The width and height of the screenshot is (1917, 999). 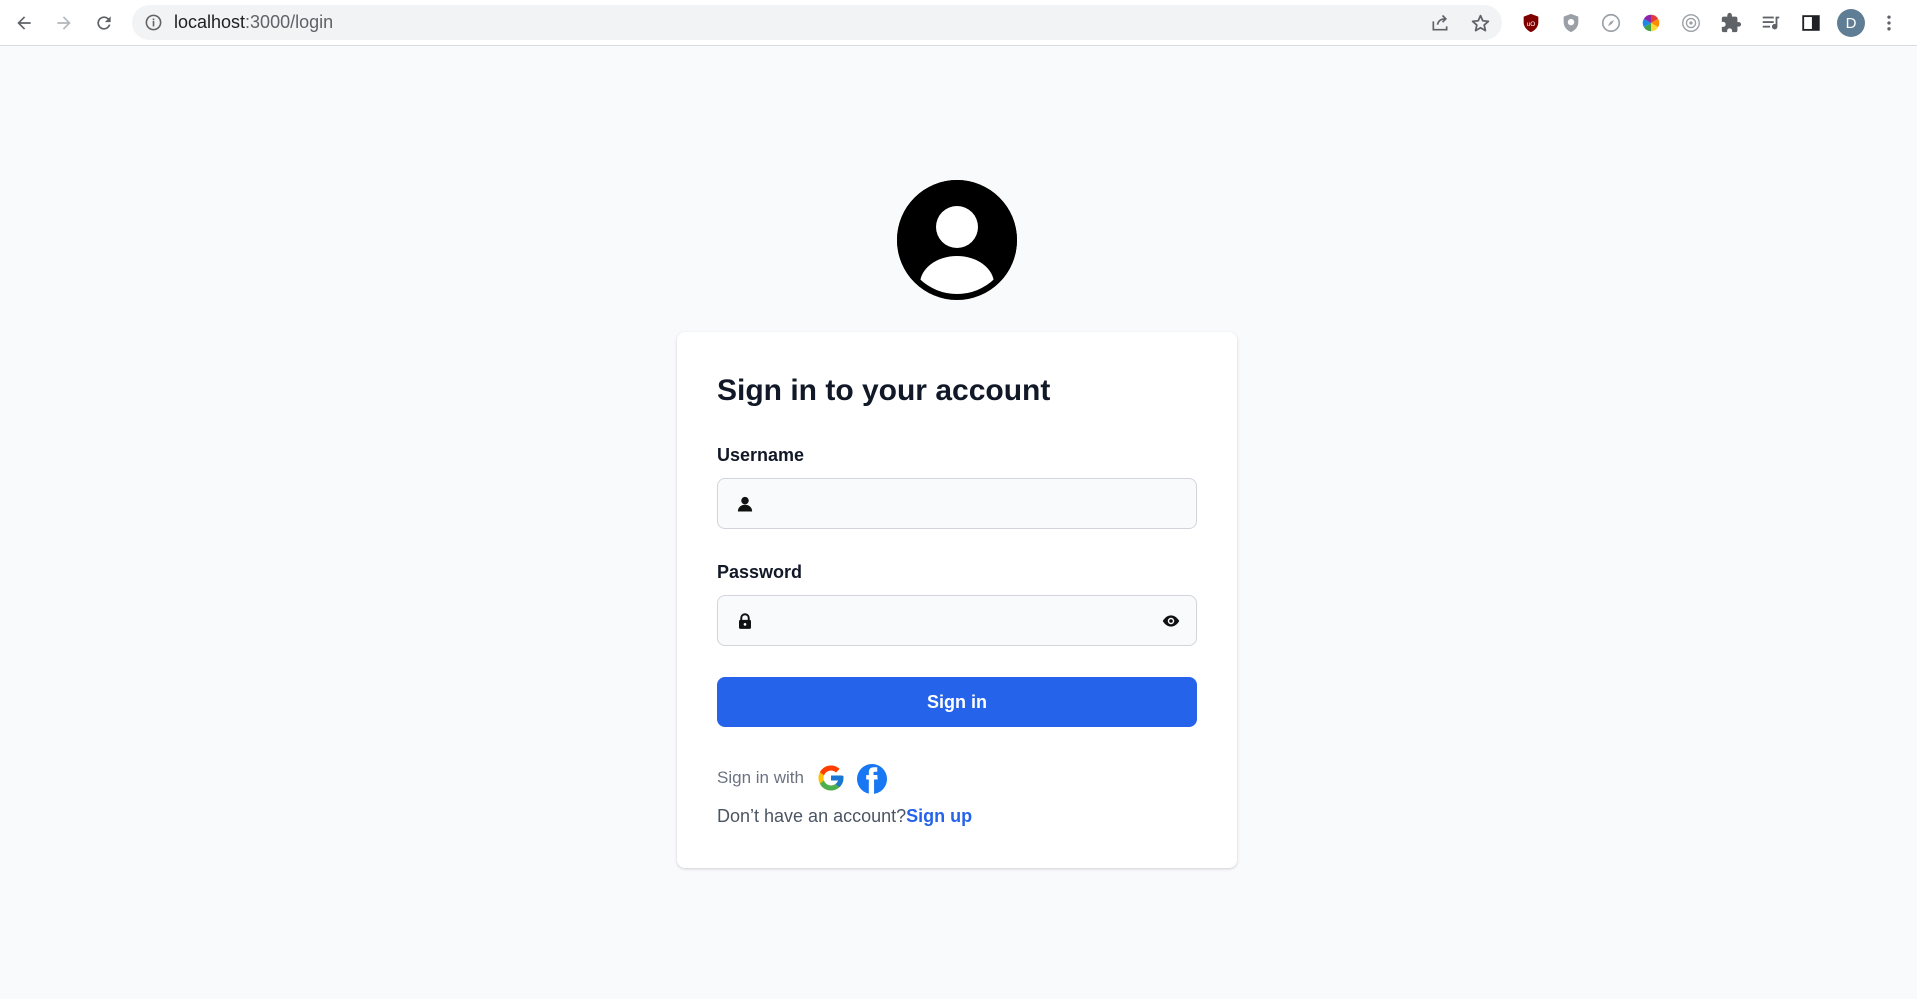 I want to click on url-path: :3000/login, so click(x=289, y=22).